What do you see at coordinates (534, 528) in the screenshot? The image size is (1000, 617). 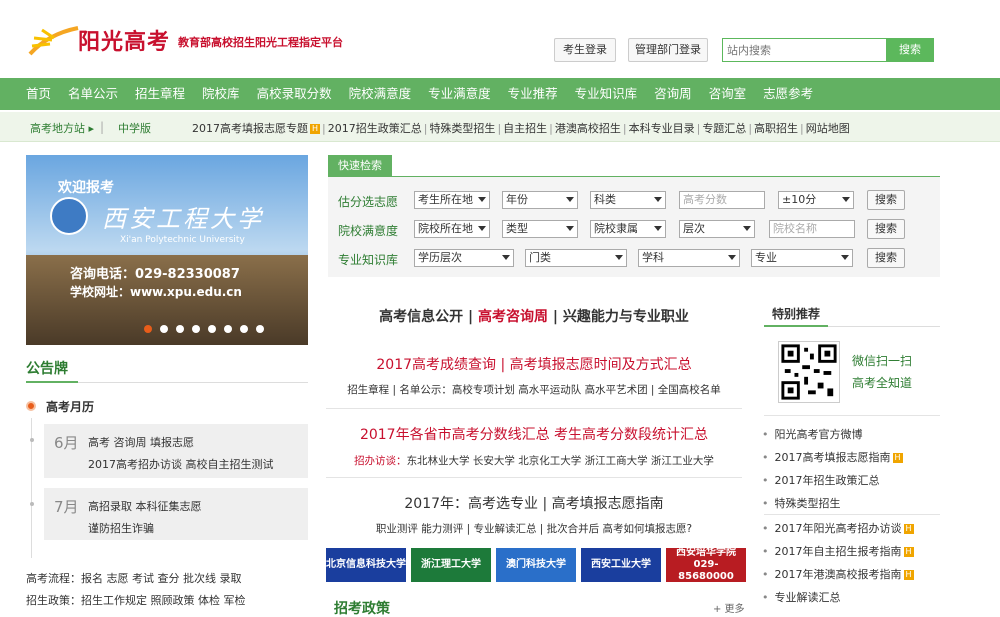 I see `assessment-links: 职业测评 能力测评 | 专业解读汇总 | 批次合并后 高考如何填报志愿?` at bounding box center [534, 528].